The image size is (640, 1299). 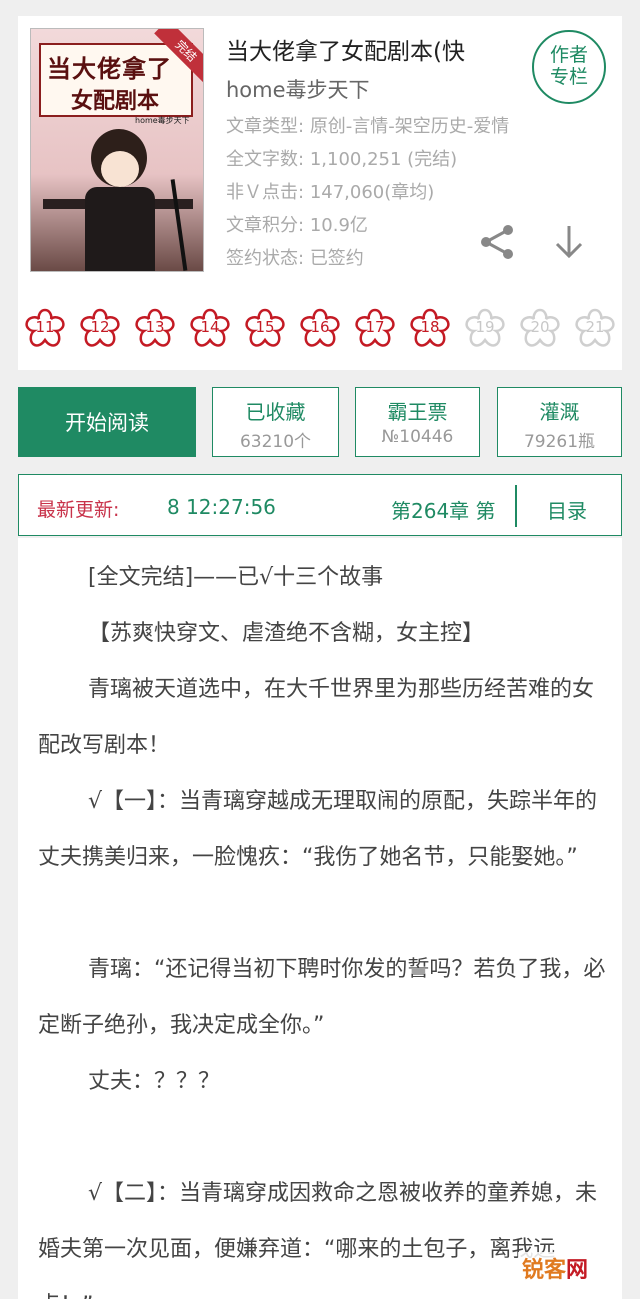 I want to click on flower-icon: 17, so click(x=375, y=329).